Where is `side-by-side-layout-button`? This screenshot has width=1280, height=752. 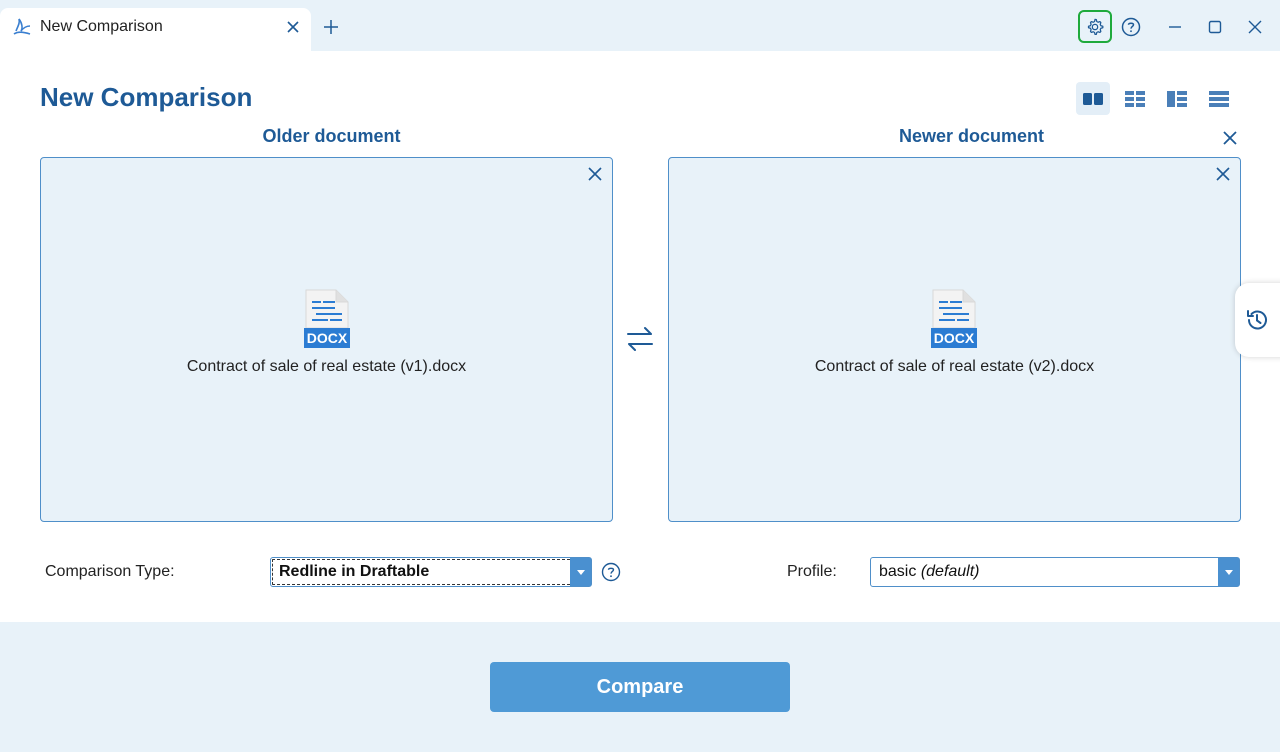 side-by-side-layout-button is located at coordinates (1093, 98).